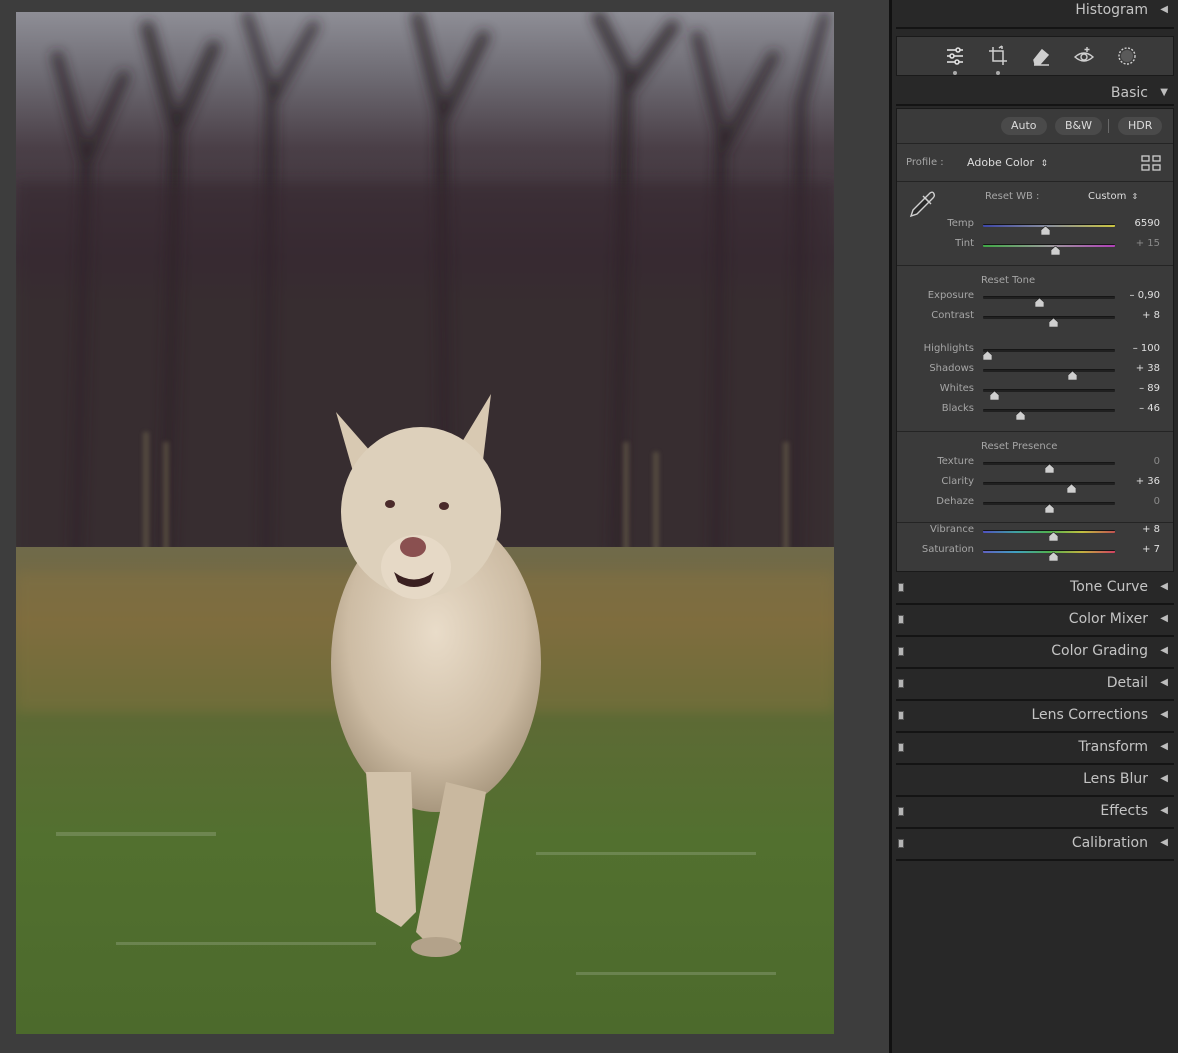  What do you see at coordinates (998, 60) in the screenshot?
I see `crop-icon` at bounding box center [998, 60].